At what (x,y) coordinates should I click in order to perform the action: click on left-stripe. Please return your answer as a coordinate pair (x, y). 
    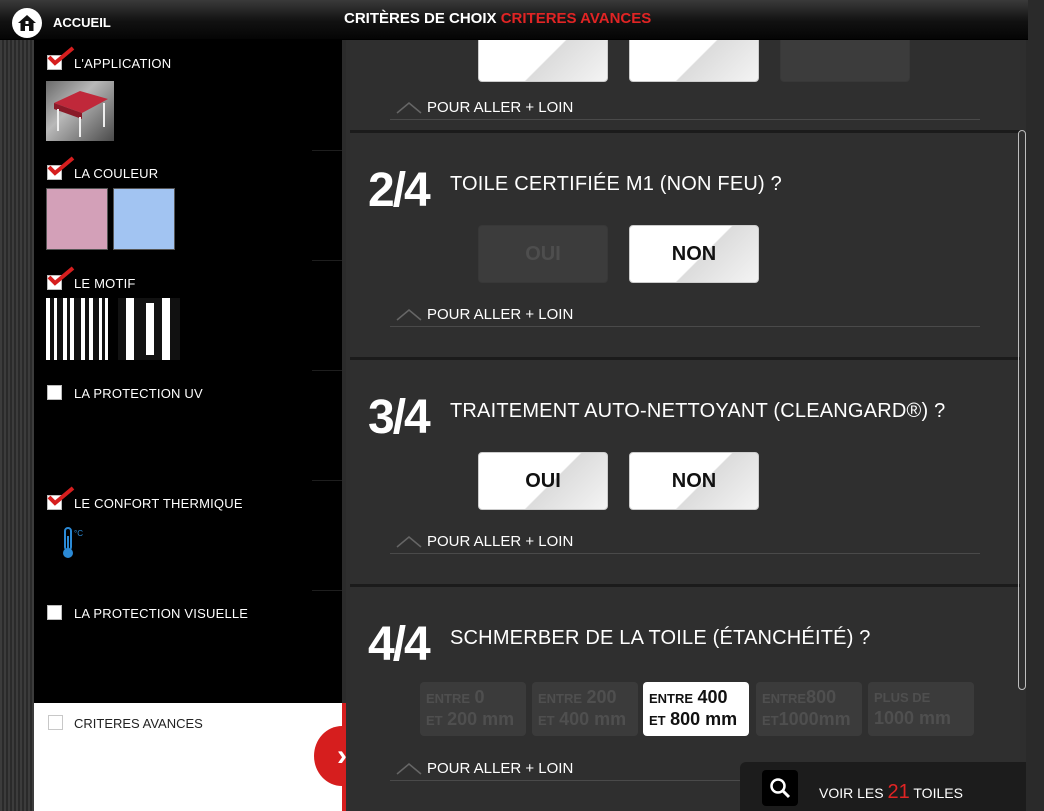
    Looking at the image, I should click on (17, 425).